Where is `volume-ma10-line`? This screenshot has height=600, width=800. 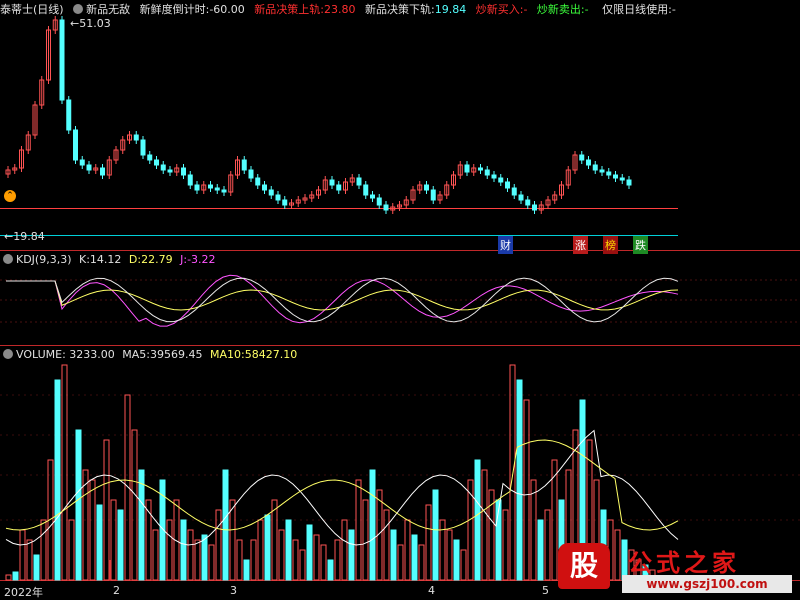
volume-ma10-line is located at coordinates (342, 485).